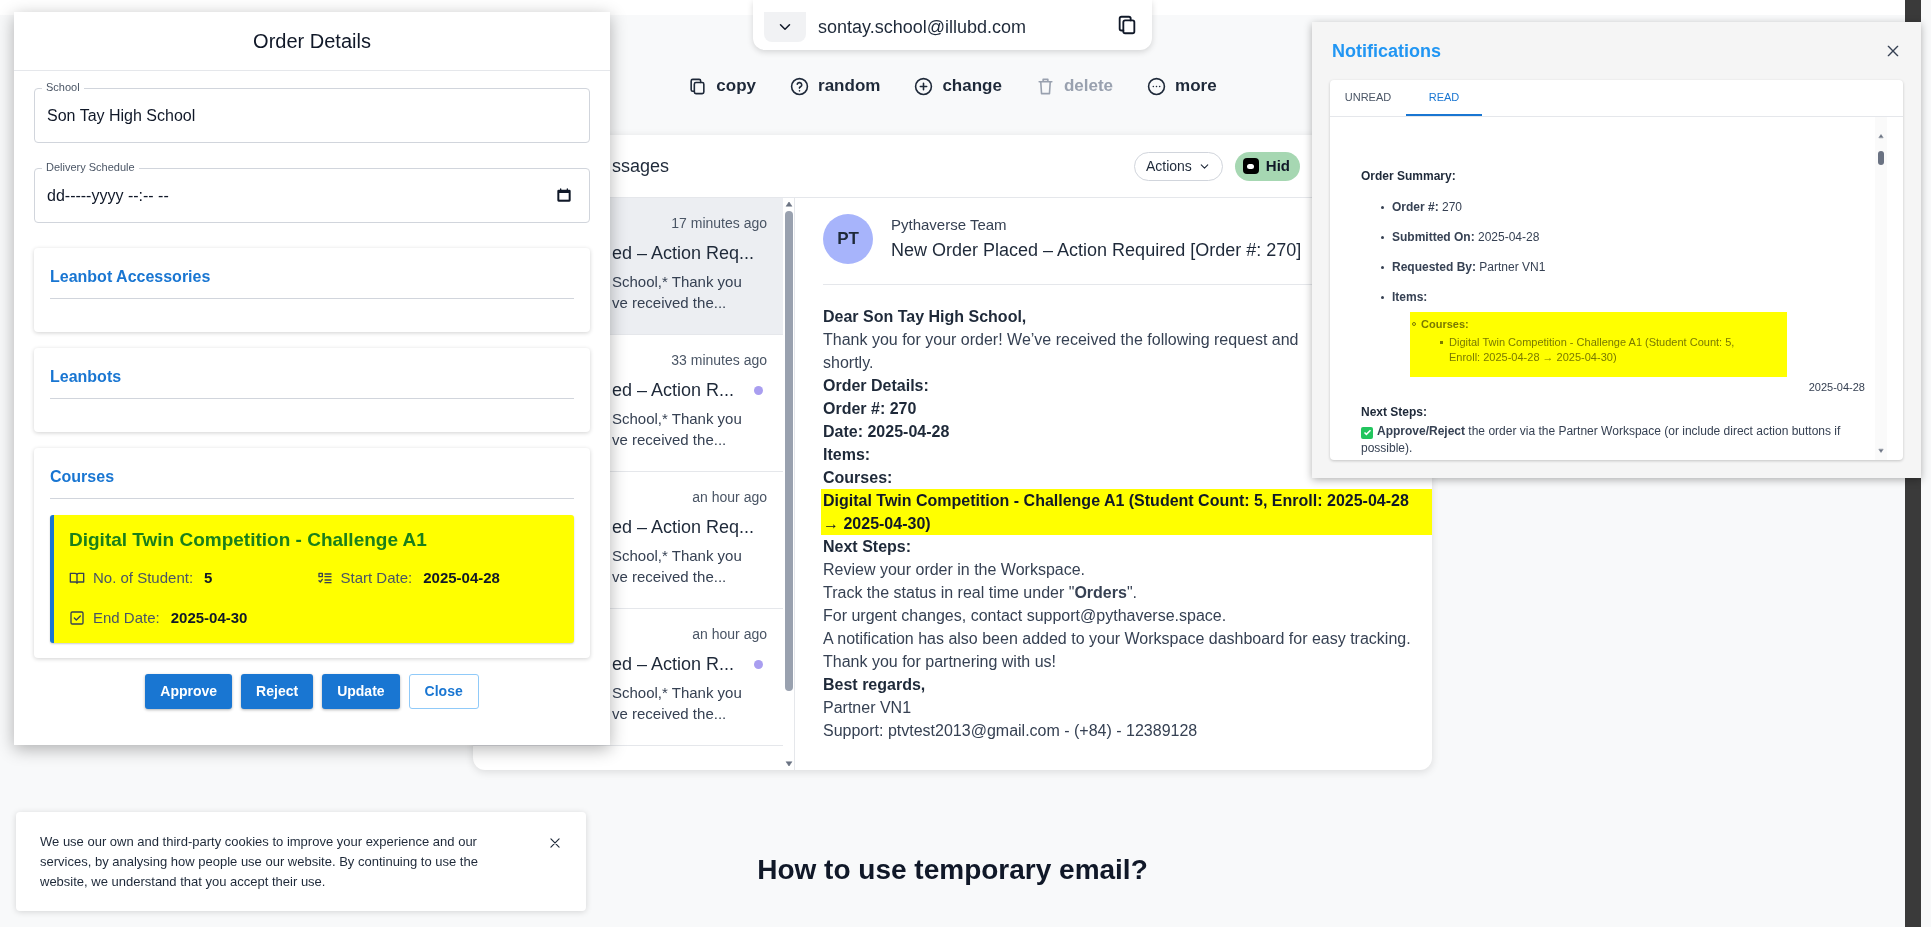 The width and height of the screenshot is (1931, 927). I want to click on summary-heading: Order Summary:, so click(1409, 176).